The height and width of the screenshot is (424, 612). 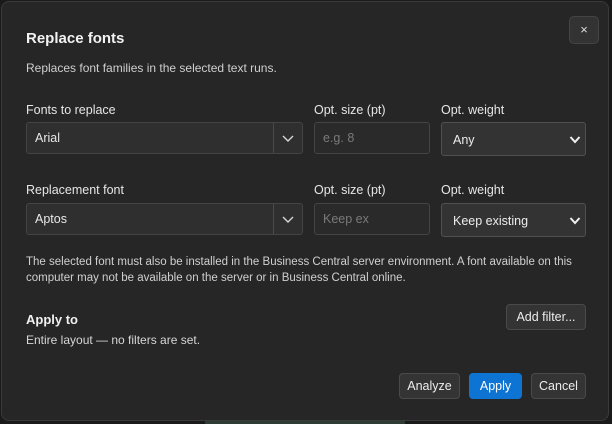 I want to click on find-size-label: Opt. size (pt), so click(x=350, y=110).